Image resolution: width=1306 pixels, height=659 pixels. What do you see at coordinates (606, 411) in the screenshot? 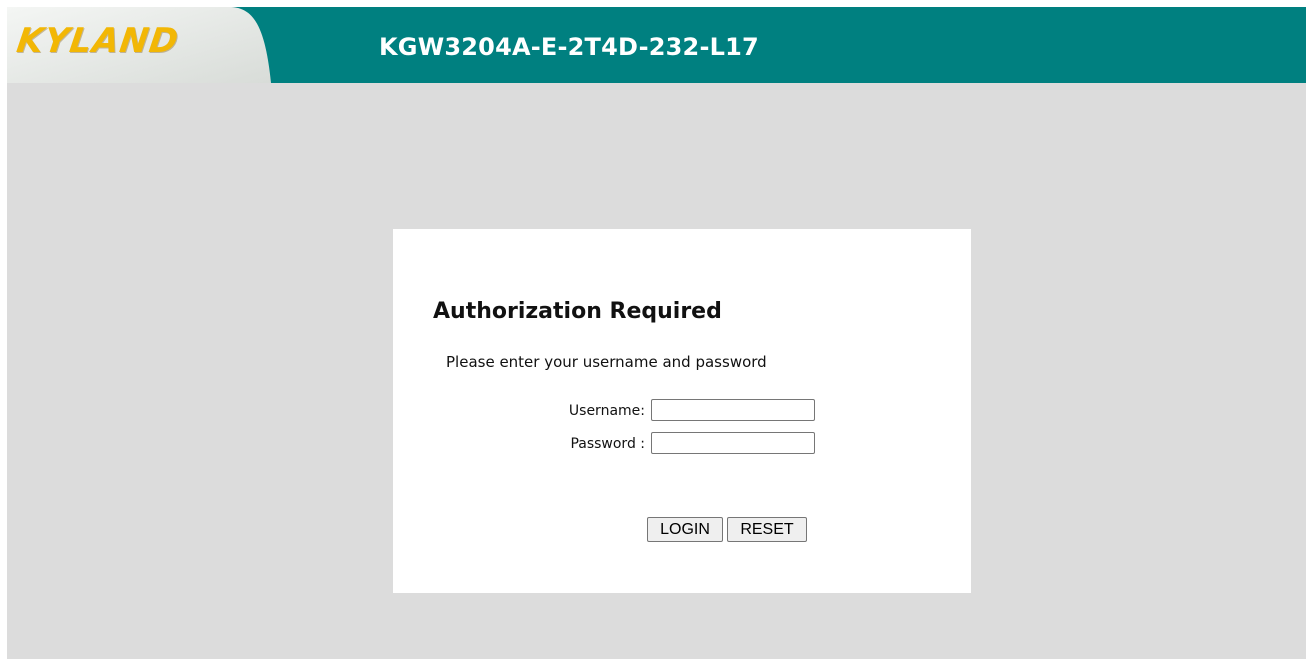
I see `username-label: Username:` at bounding box center [606, 411].